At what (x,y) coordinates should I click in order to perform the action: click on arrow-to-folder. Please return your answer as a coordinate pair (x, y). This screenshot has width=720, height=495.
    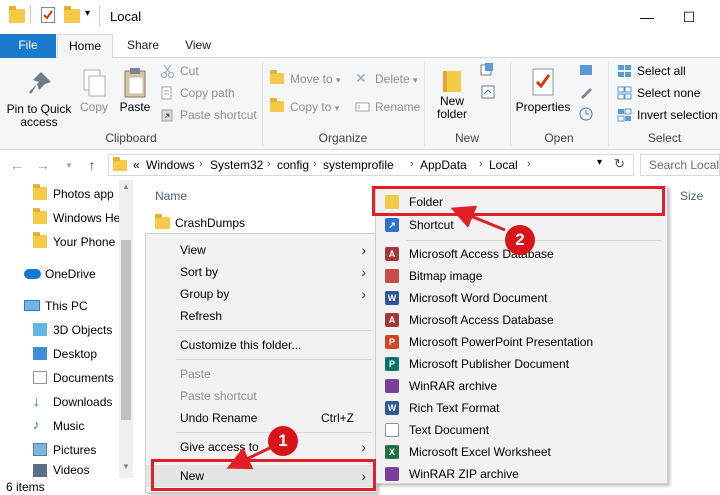
    Looking at the image, I should click on (478, 218).